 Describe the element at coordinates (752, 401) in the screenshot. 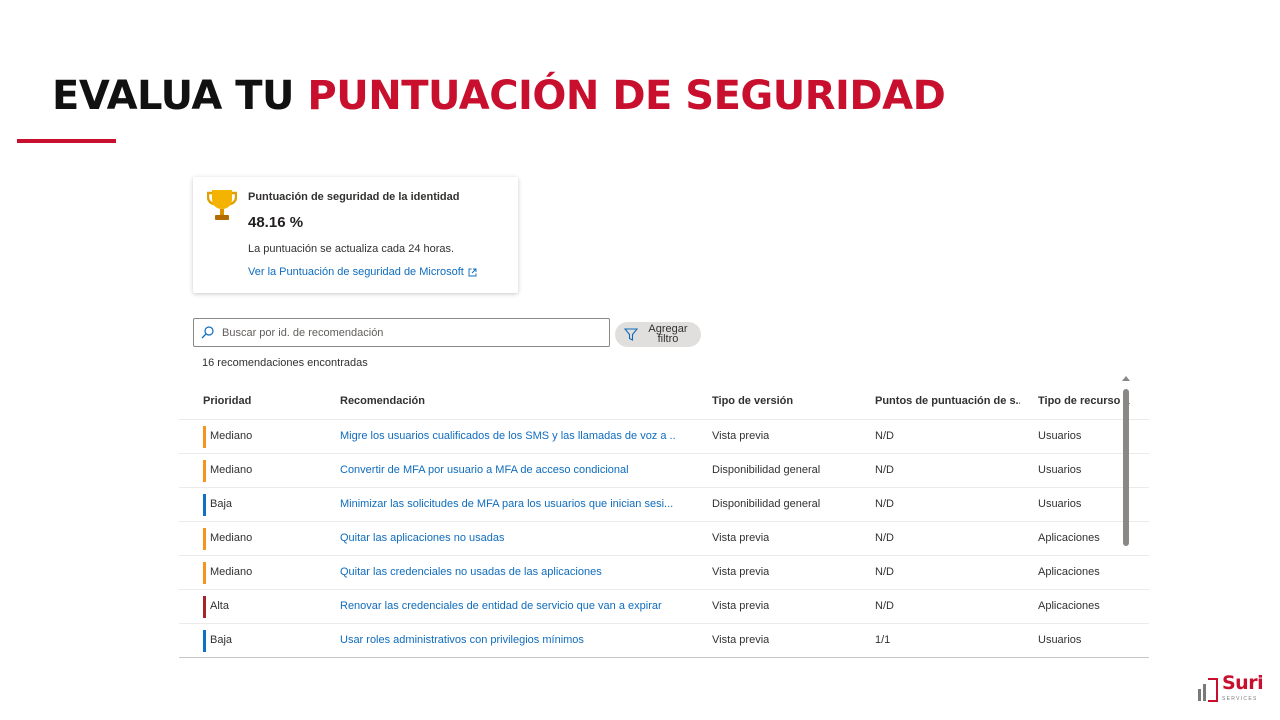

I see `column-header-version-type: Tipo de versión` at that location.